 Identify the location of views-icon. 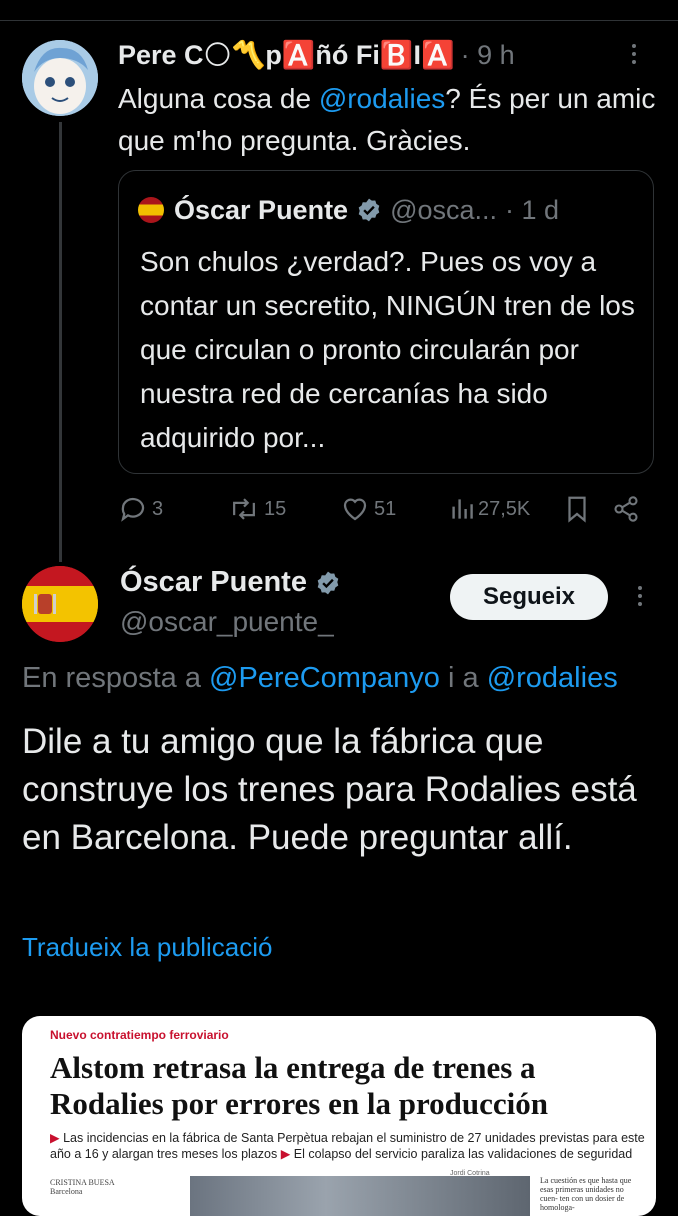
(462, 509).